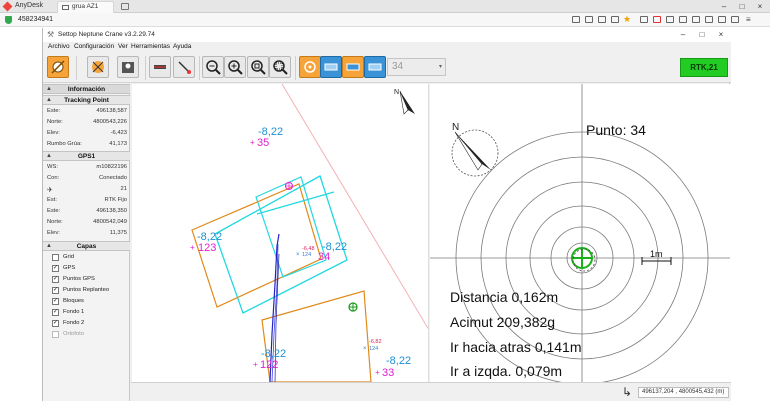 Image resolution: width=770 pixels, height=401 pixels. Describe the element at coordinates (298, 255) in the screenshot. I see `point-34-live-marker: ×` at that location.